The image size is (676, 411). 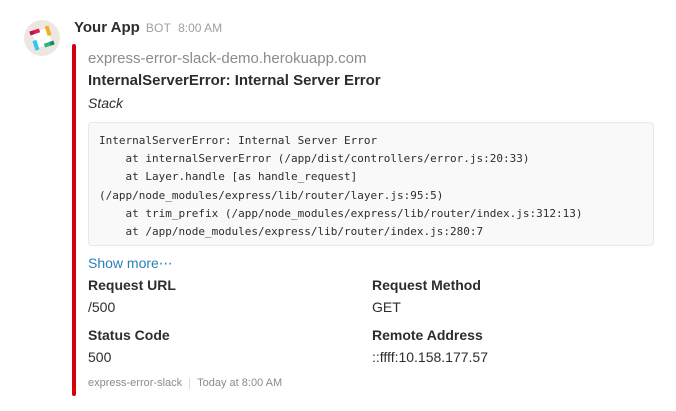 What do you see at coordinates (386, 307) in the screenshot?
I see `field-value: GET` at bounding box center [386, 307].